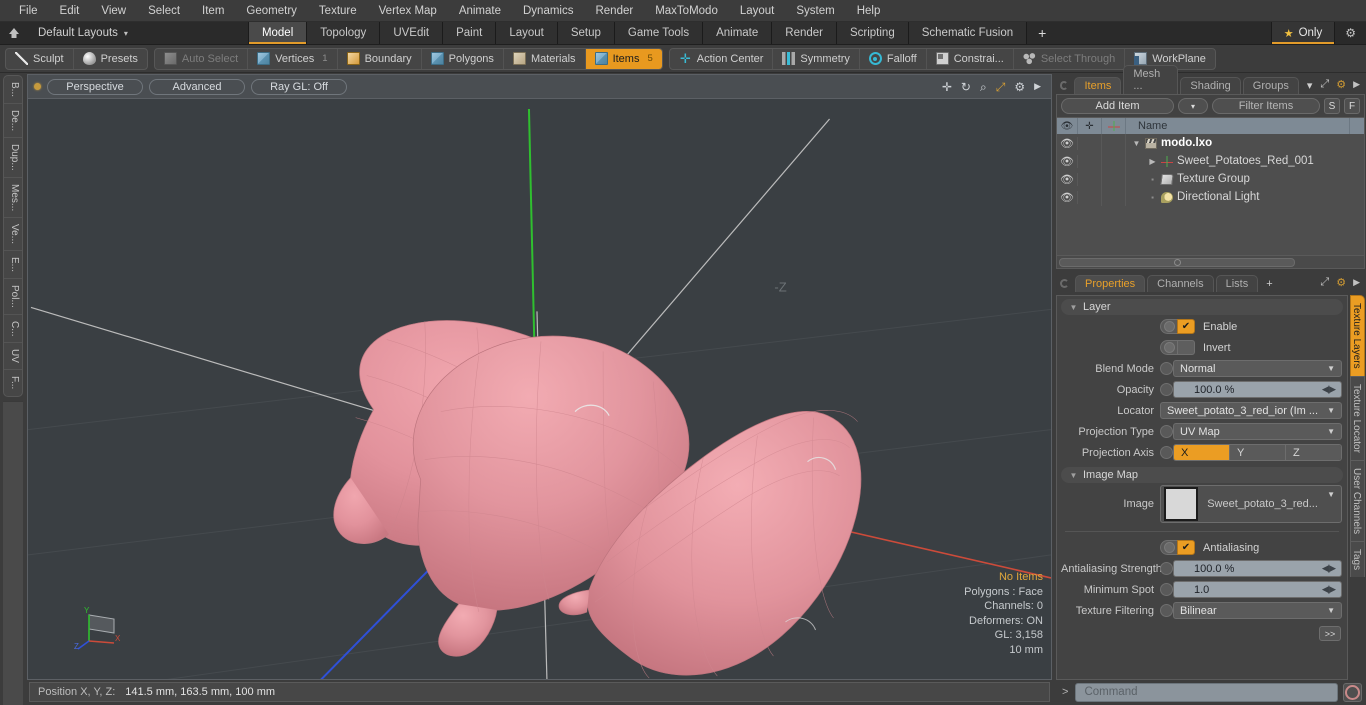 The height and width of the screenshot is (705, 1366). I want to click on opacity-radio-icon, so click(1166, 389).